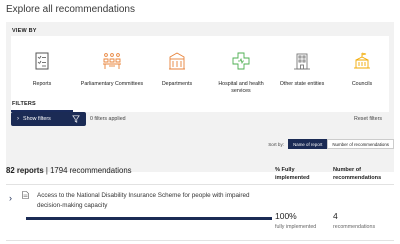  What do you see at coordinates (76, 119) in the screenshot?
I see `funnel-icon` at bounding box center [76, 119].